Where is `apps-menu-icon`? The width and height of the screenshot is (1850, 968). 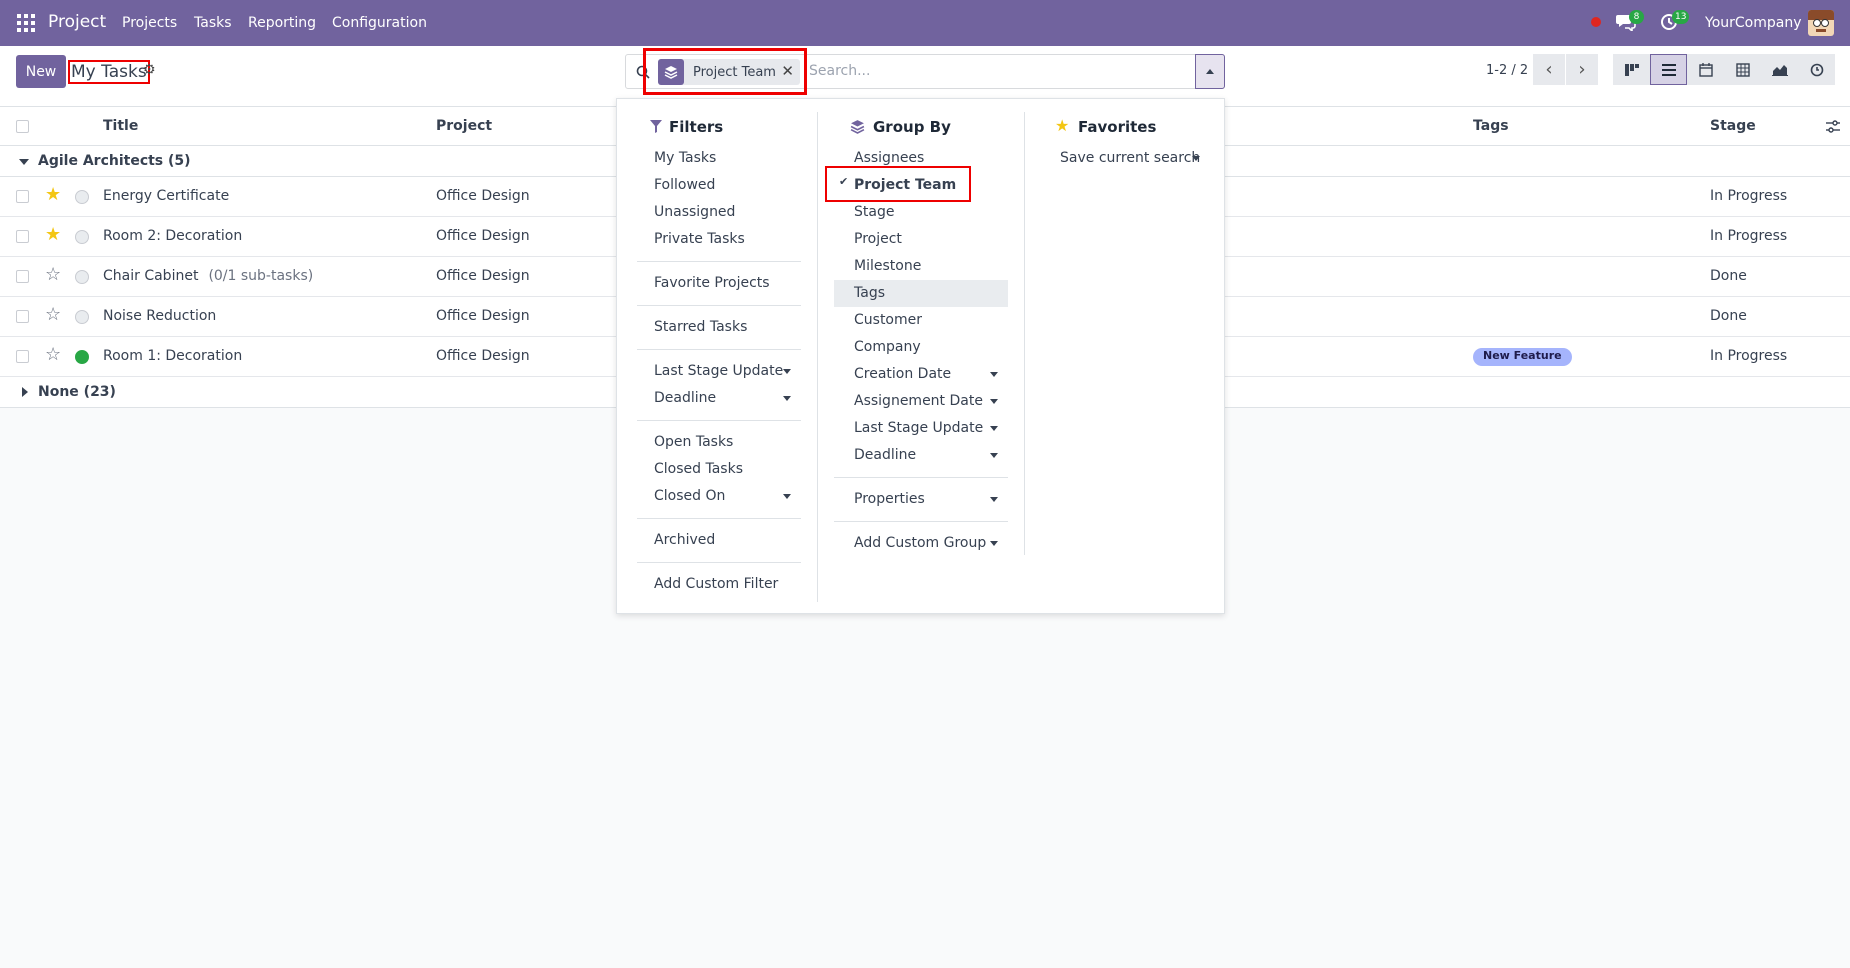
apps-menu-icon is located at coordinates (26, 23).